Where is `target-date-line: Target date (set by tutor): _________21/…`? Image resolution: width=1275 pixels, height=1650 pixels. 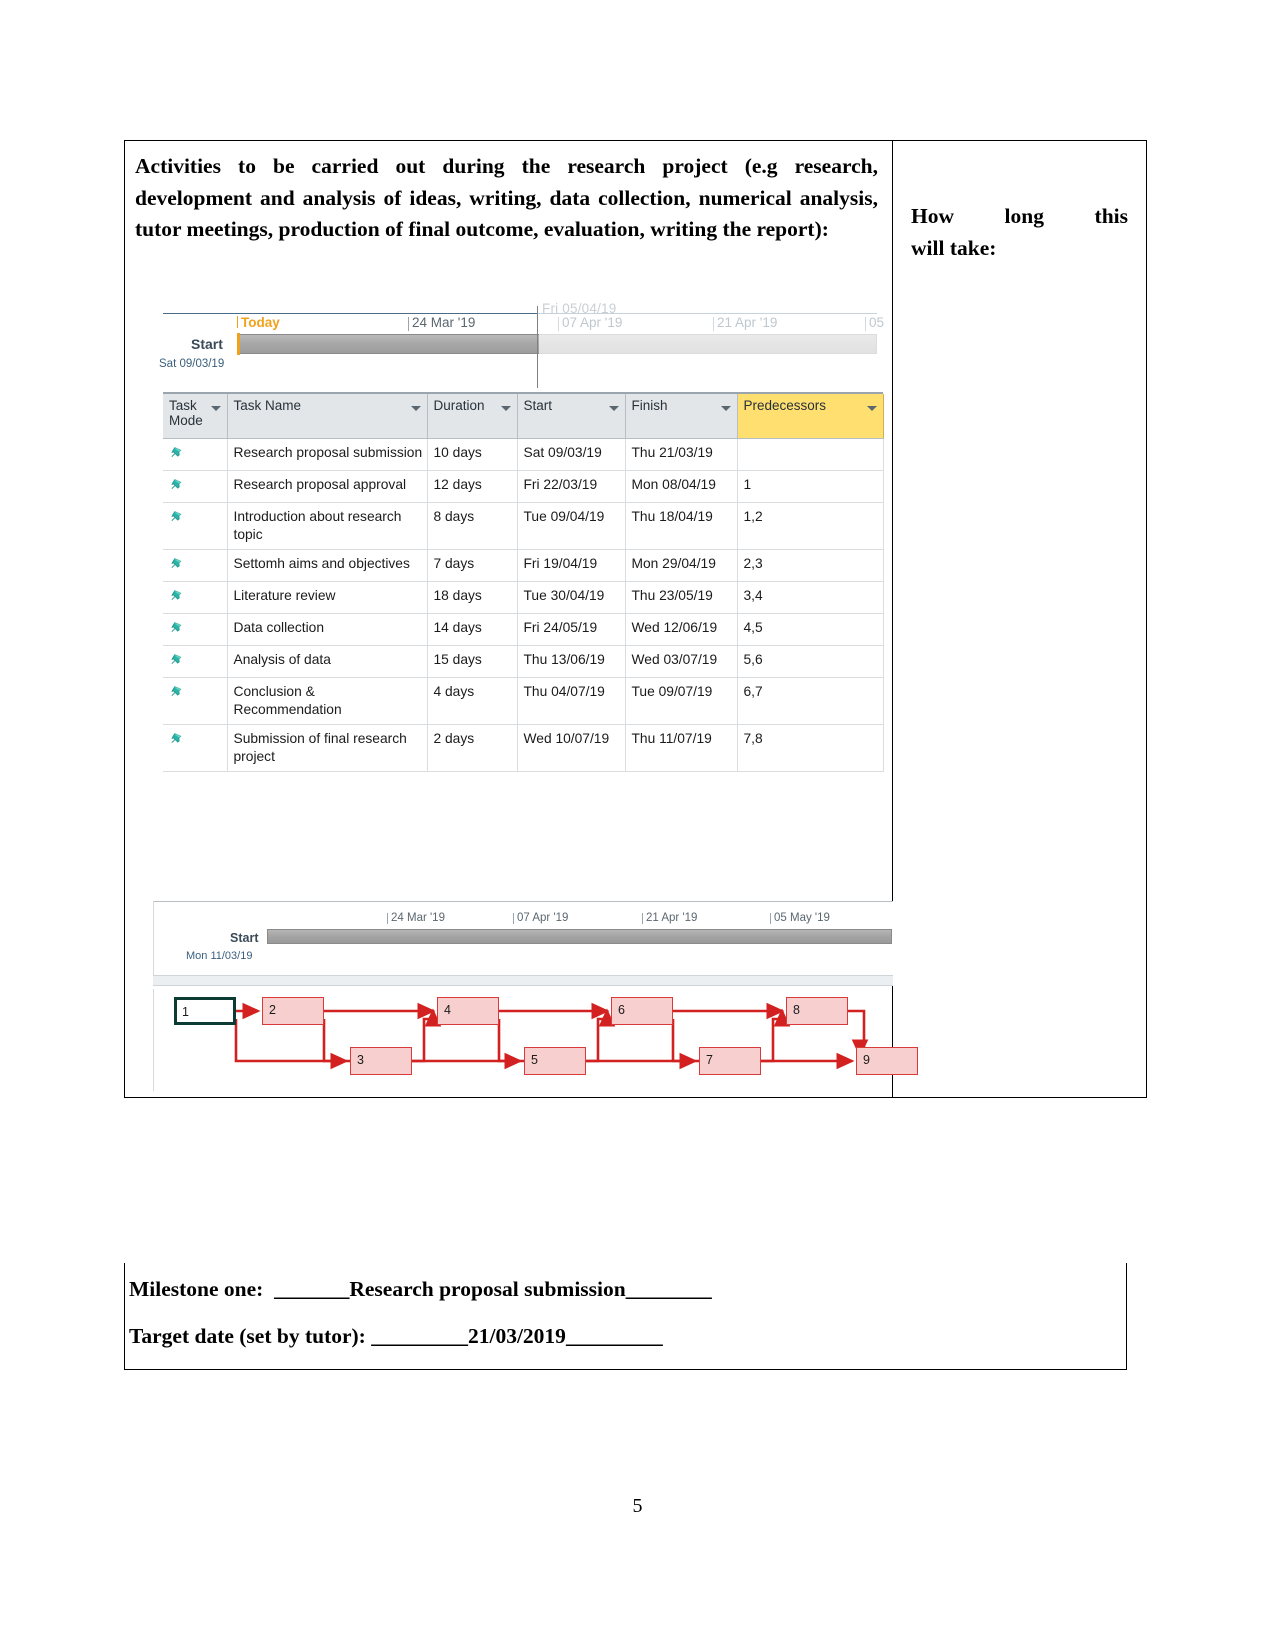
target-date-line: Target date (set by tutor): _________21/… is located at coordinates (627, 1336).